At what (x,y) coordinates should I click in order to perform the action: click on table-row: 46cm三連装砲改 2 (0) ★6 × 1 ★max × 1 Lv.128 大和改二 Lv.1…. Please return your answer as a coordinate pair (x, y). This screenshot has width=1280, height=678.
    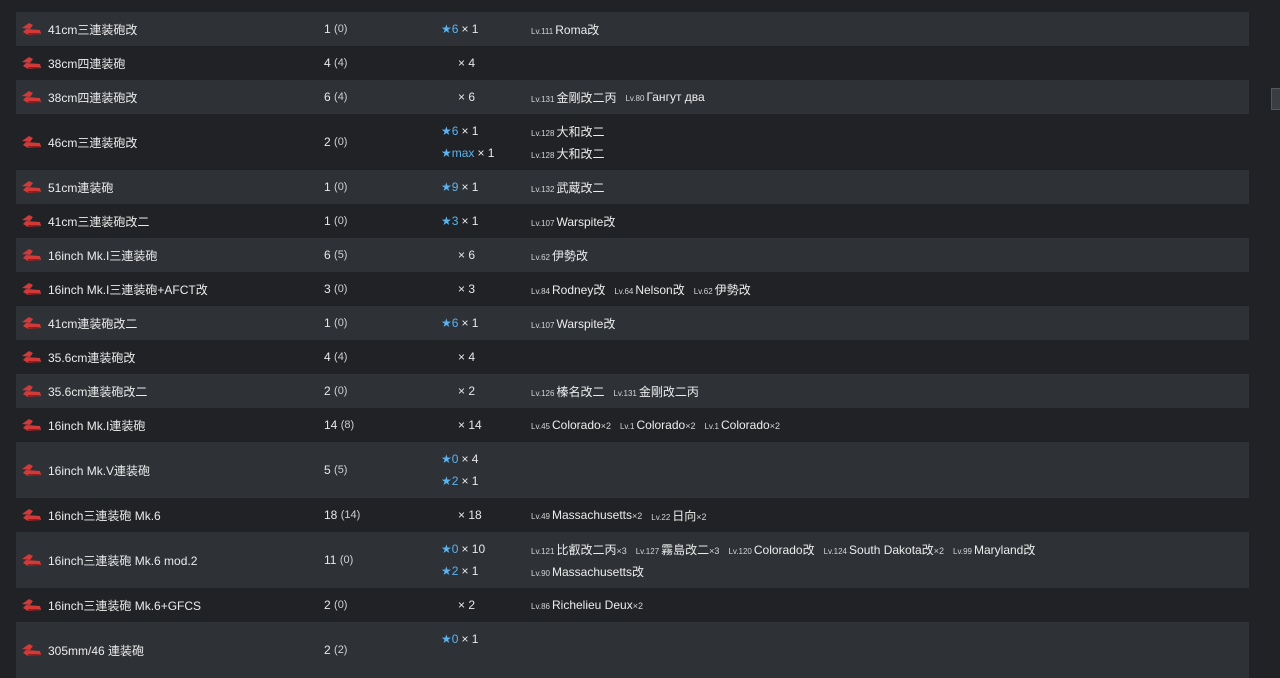
    Looking at the image, I should click on (632, 142).